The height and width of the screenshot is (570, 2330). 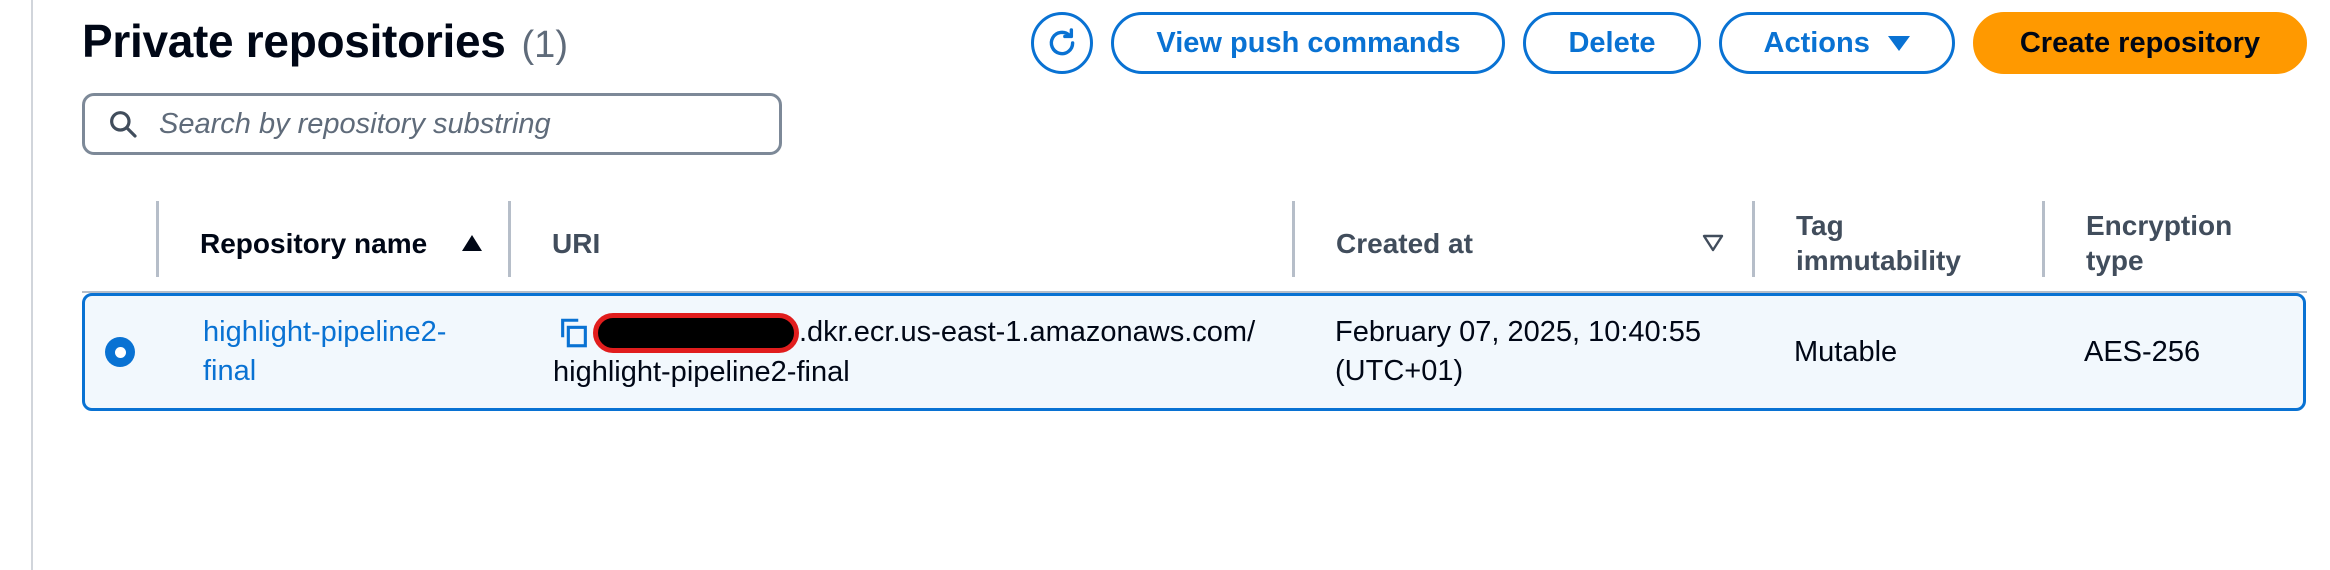 What do you see at coordinates (1027, 332) in the screenshot?
I see `uri-suffix: .dkr.ecr.us-east-1.amazonaws.com/` at bounding box center [1027, 332].